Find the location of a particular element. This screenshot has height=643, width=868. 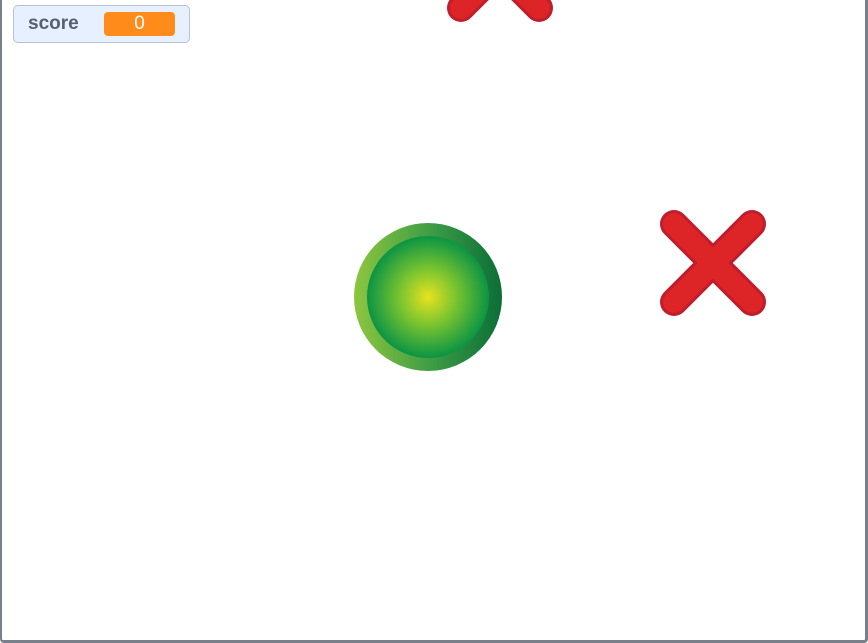

score-value: 0 is located at coordinates (139, 24).